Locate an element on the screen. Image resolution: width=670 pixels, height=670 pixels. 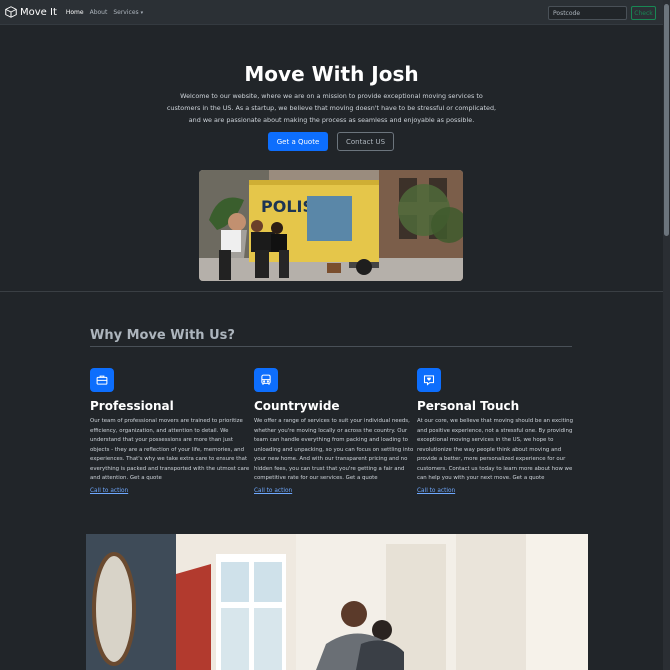
section-divider is located at coordinates (331, 291).